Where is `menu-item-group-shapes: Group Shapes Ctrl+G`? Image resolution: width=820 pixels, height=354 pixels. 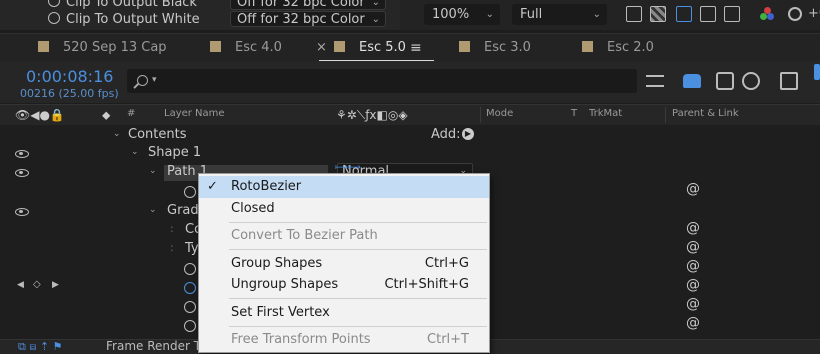
menu-item-group-shapes: Group Shapes Ctrl+G is located at coordinates (344, 264).